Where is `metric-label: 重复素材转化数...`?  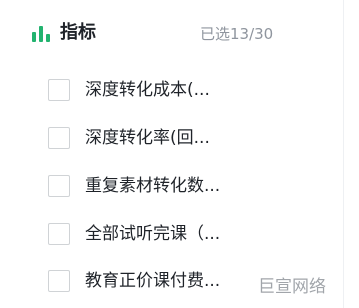
metric-label: 重复素材转化数... is located at coordinates (153, 186).